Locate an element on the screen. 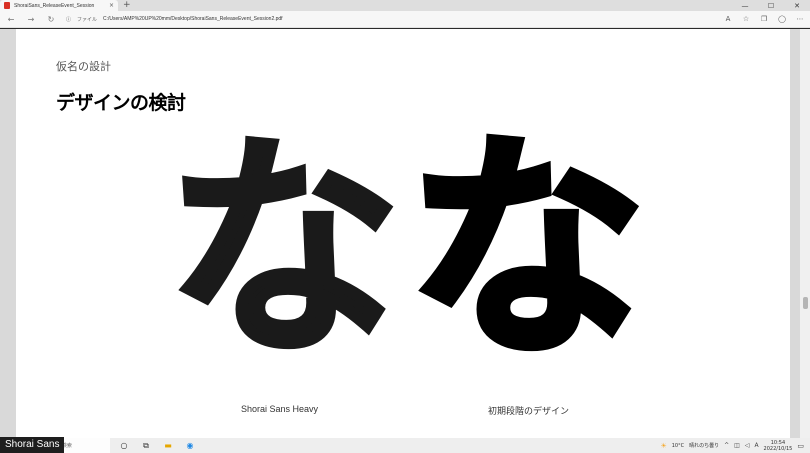  weather-icon: ☀ is located at coordinates (663, 446).